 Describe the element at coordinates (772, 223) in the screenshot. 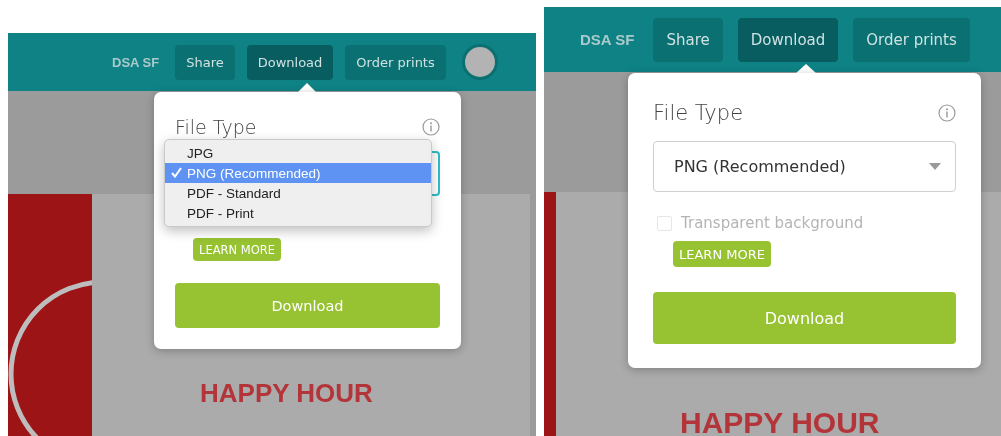

I see `checkbox-label: Transparent background` at that location.